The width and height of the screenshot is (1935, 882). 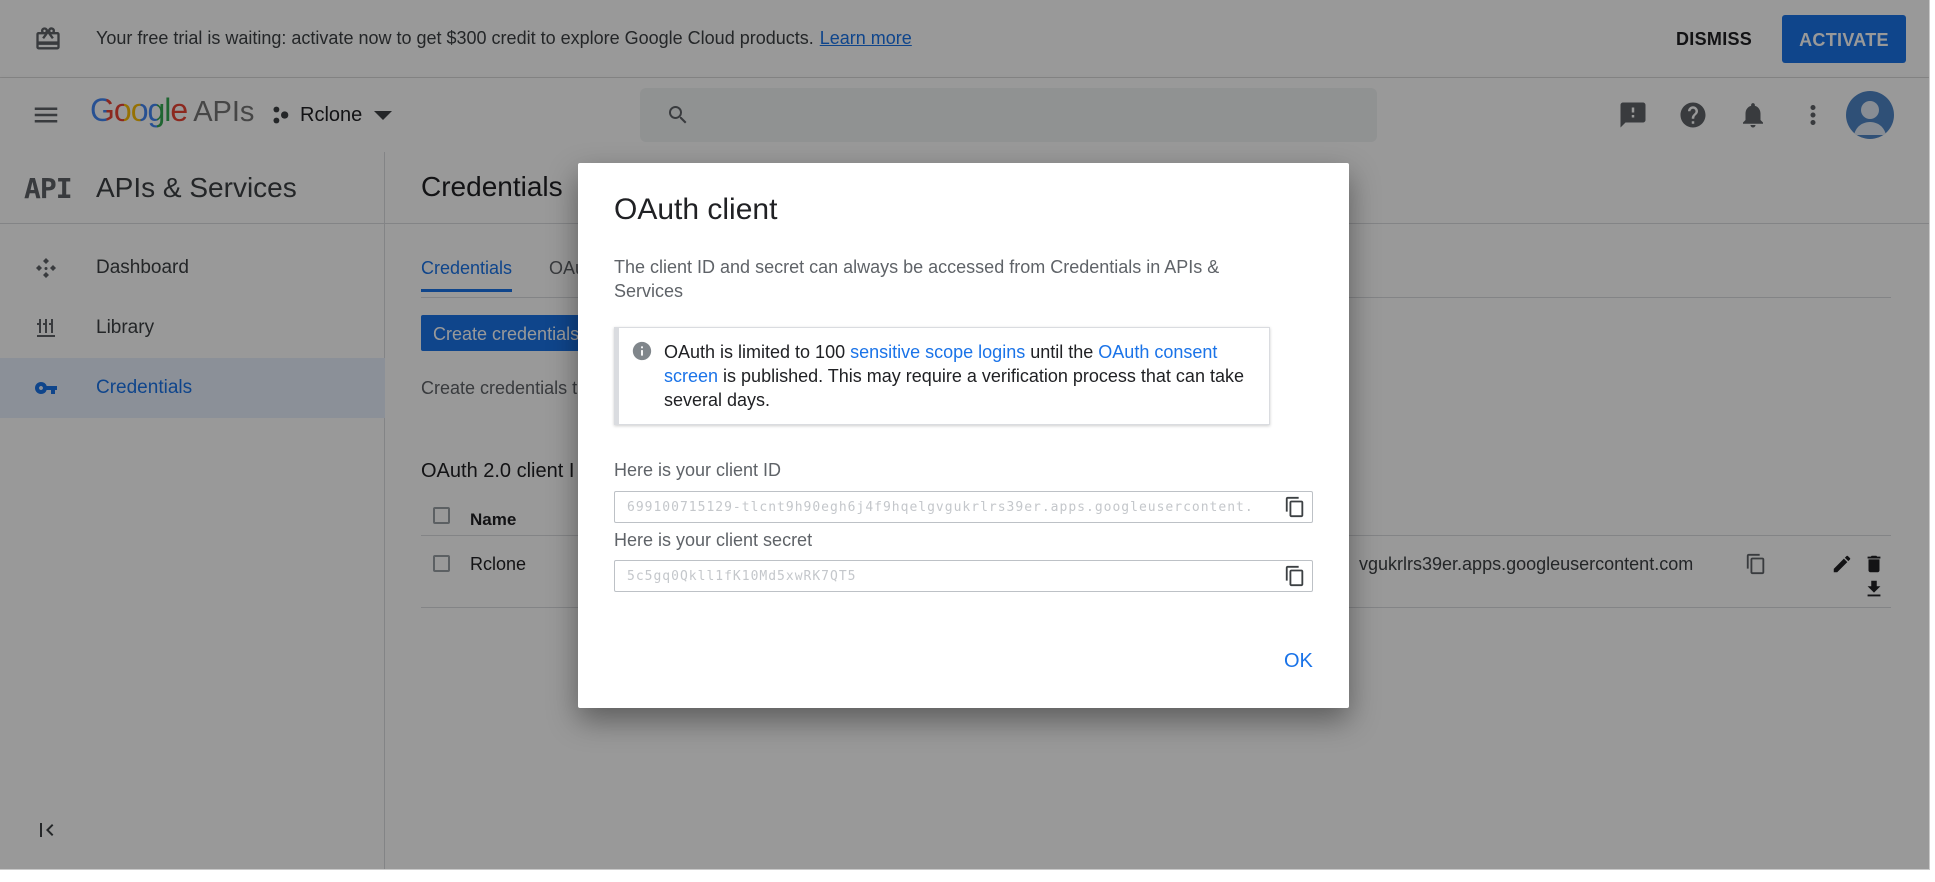 What do you see at coordinates (696, 209) in the screenshot?
I see `dialog-title: OAuth client` at bounding box center [696, 209].